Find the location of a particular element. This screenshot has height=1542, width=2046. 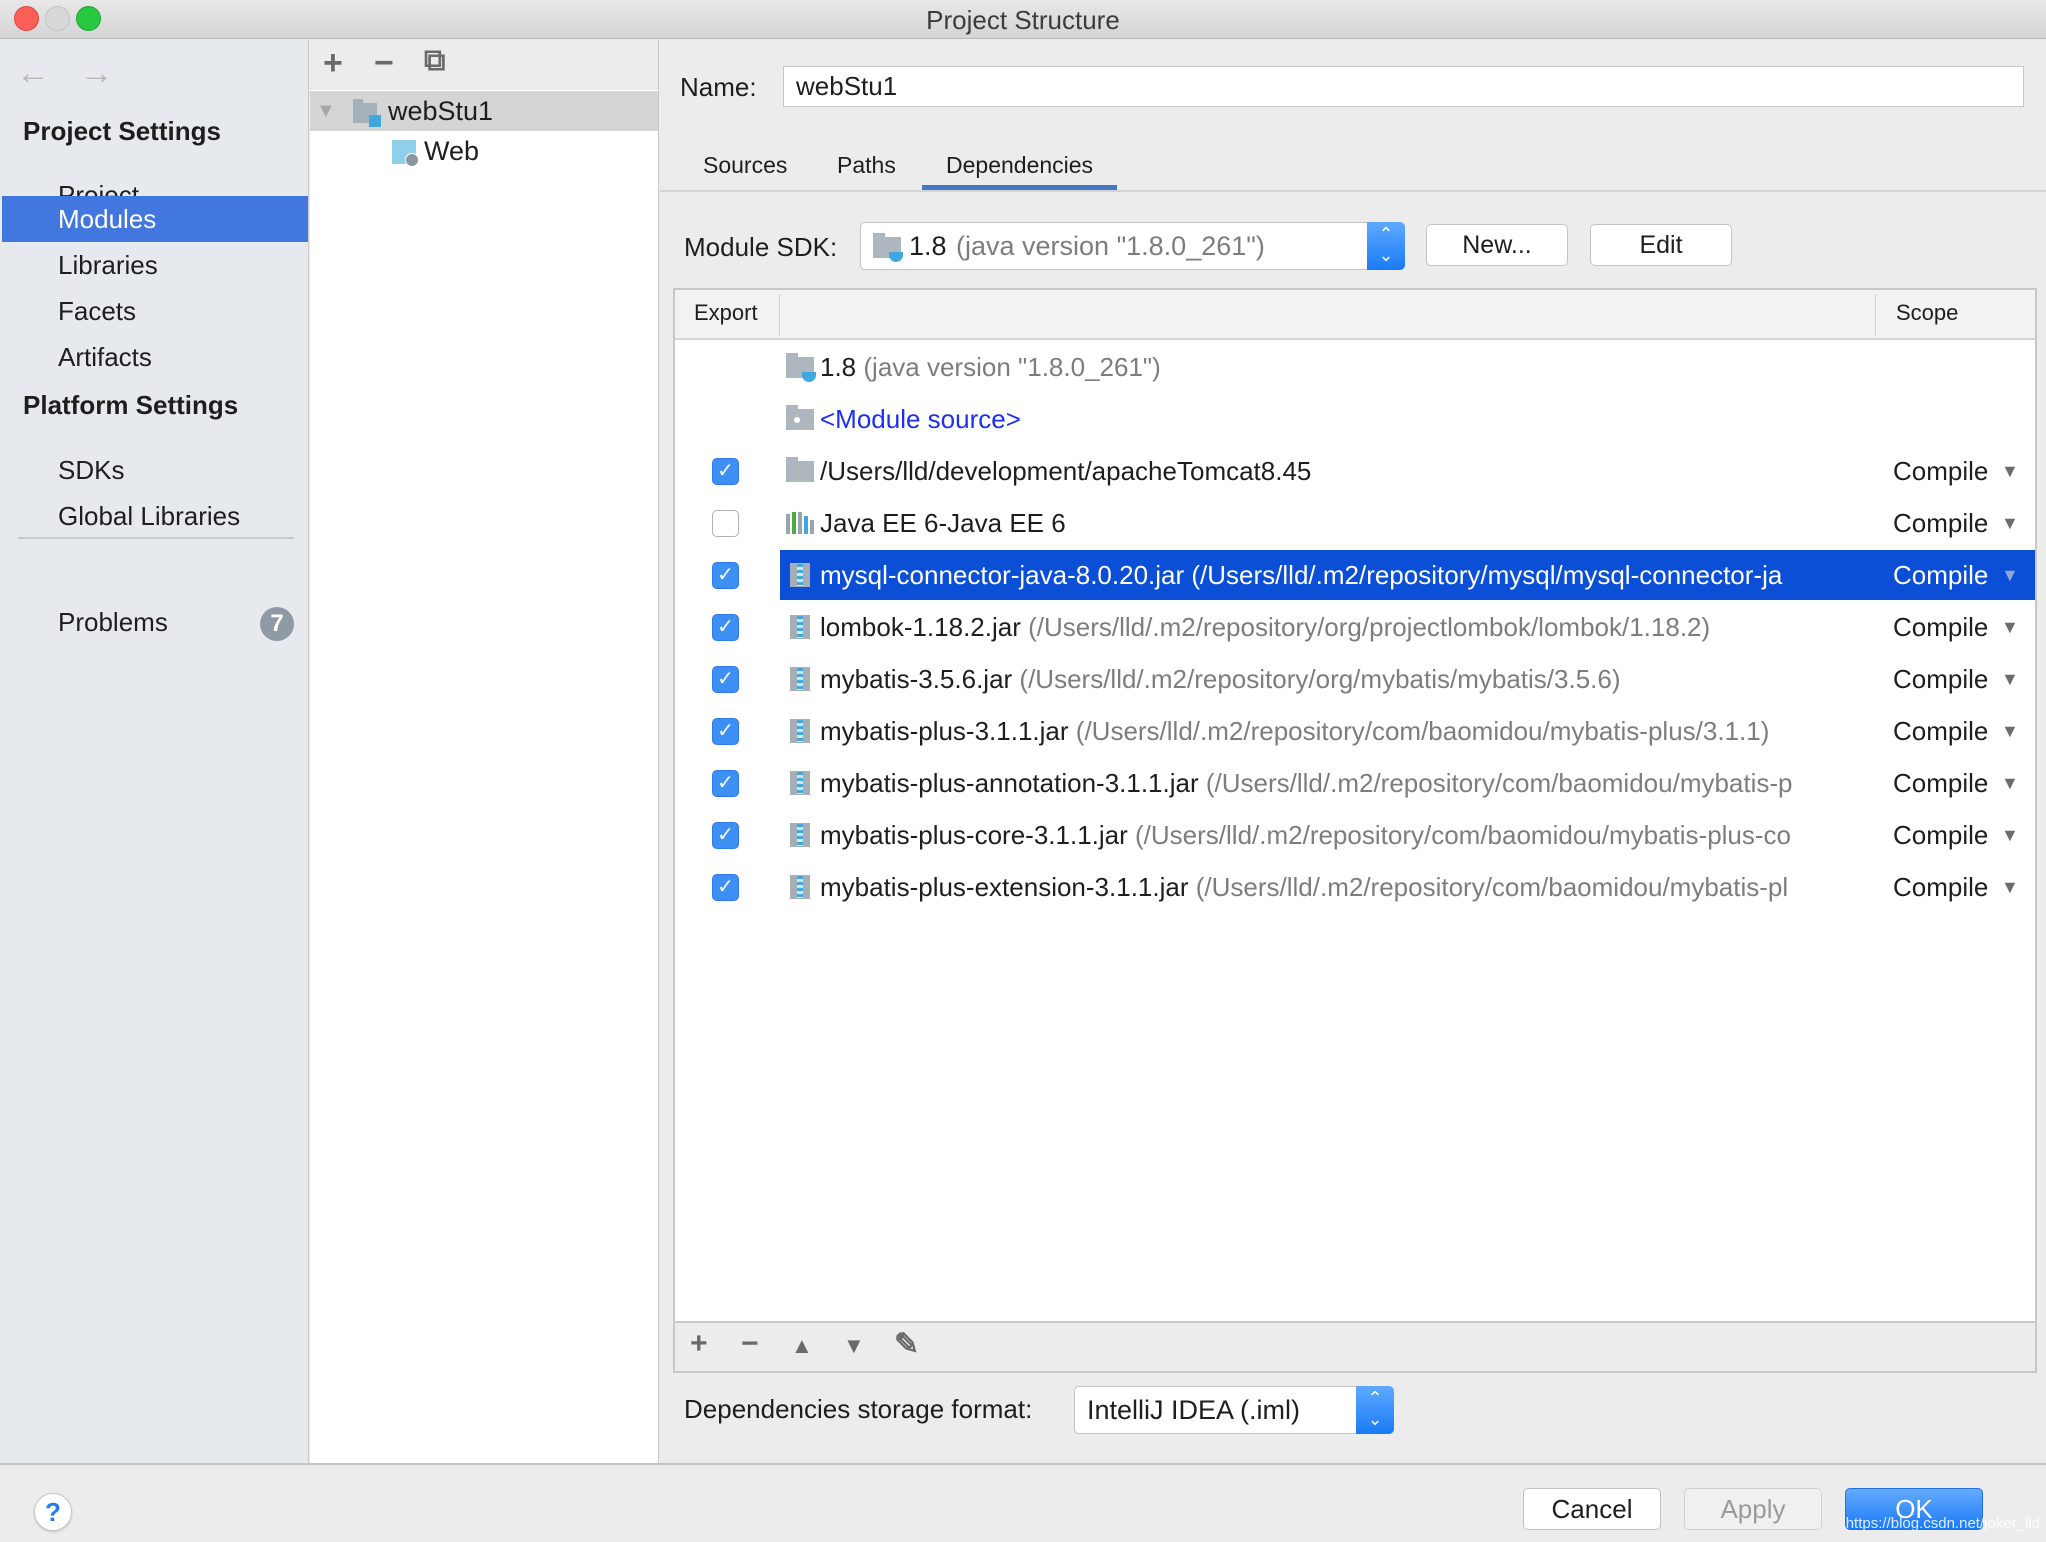

dependency-name: 1.8 is located at coordinates (838, 367).